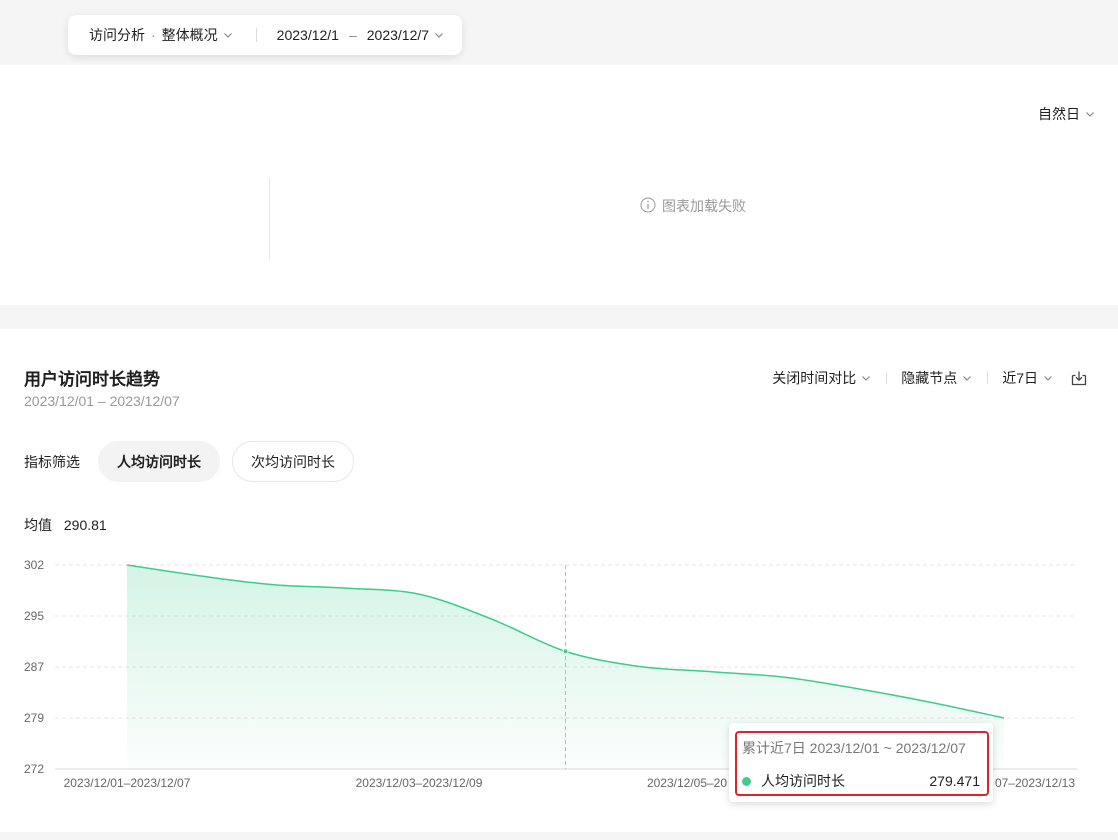 The width and height of the screenshot is (1118, 840). I want to click on time-compare-dropdown: 关闭时间对比, so click(822, 378).